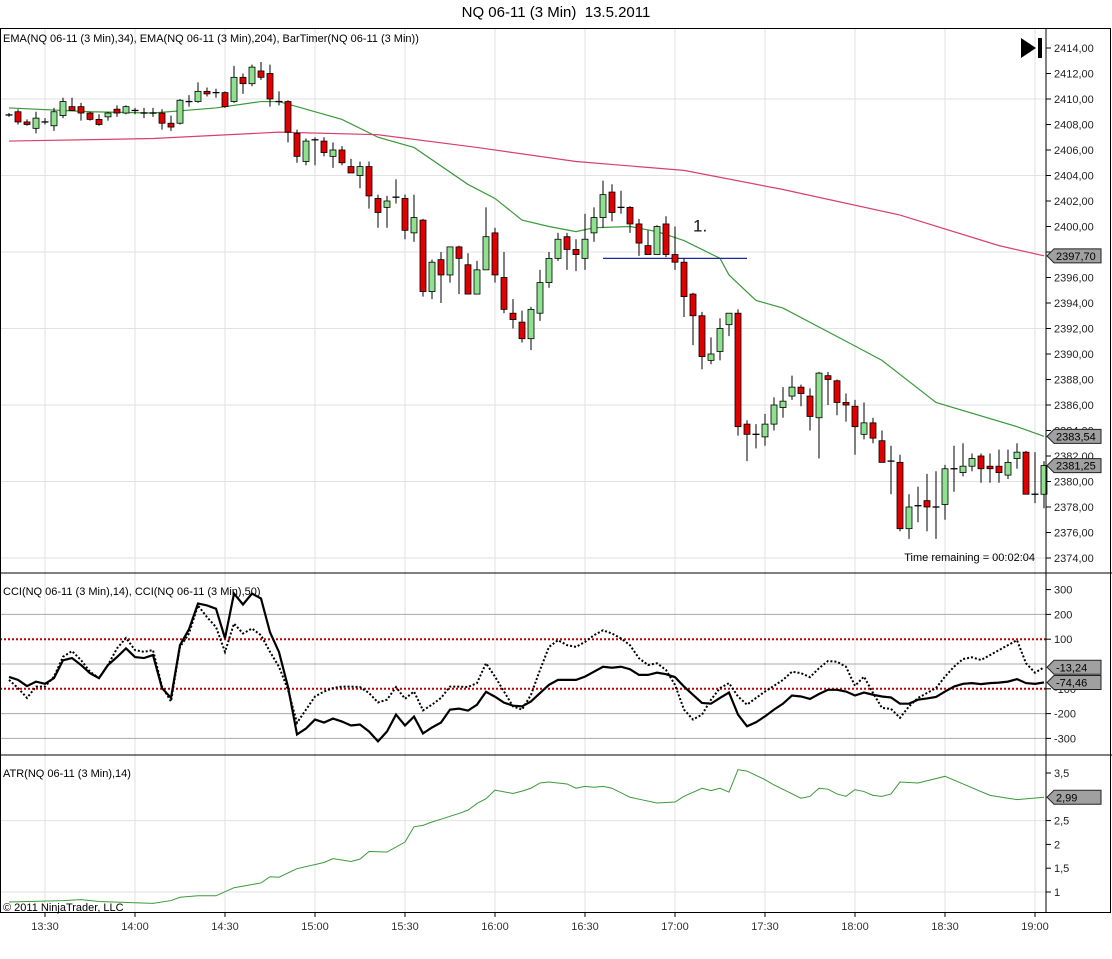 Image resolution: width=1112 pixels, height=959 pixels. What do you see at coordinates (1065, 739) in the screenshot?
I see `cci-tick-label: -300` at bounding box center [1065, 739].